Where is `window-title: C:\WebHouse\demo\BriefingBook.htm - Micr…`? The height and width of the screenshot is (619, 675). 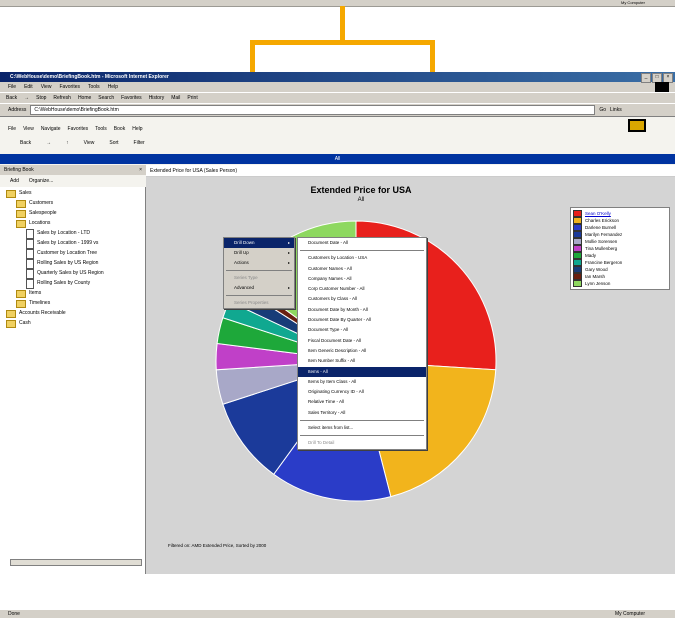 window-title: C:\WebHouse\demo\BriefingBook.htm - Micr… is located at coordinates (89, 77).